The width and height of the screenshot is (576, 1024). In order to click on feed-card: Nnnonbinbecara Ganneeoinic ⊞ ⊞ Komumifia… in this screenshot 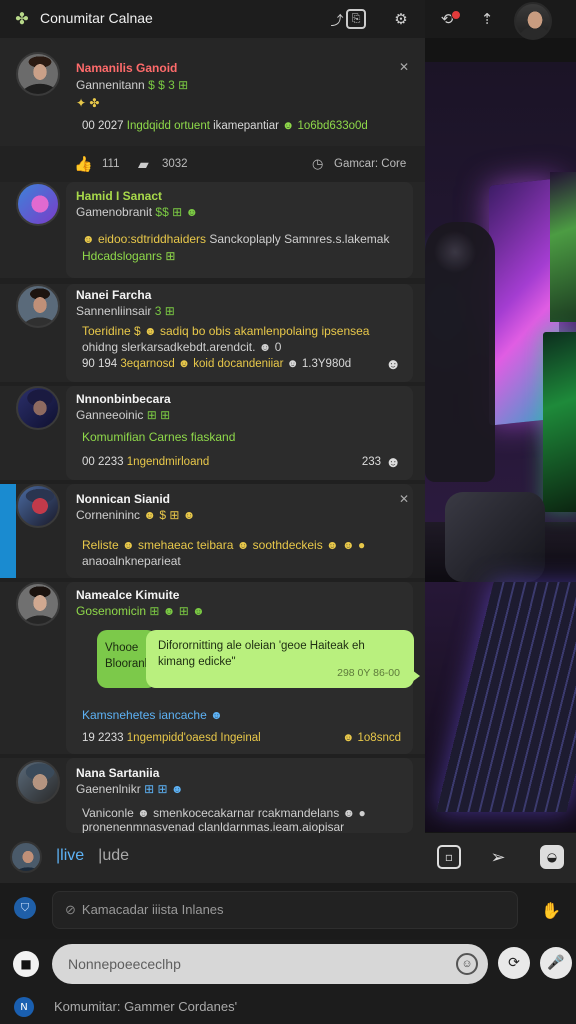, I will do `click(212, 433)`.